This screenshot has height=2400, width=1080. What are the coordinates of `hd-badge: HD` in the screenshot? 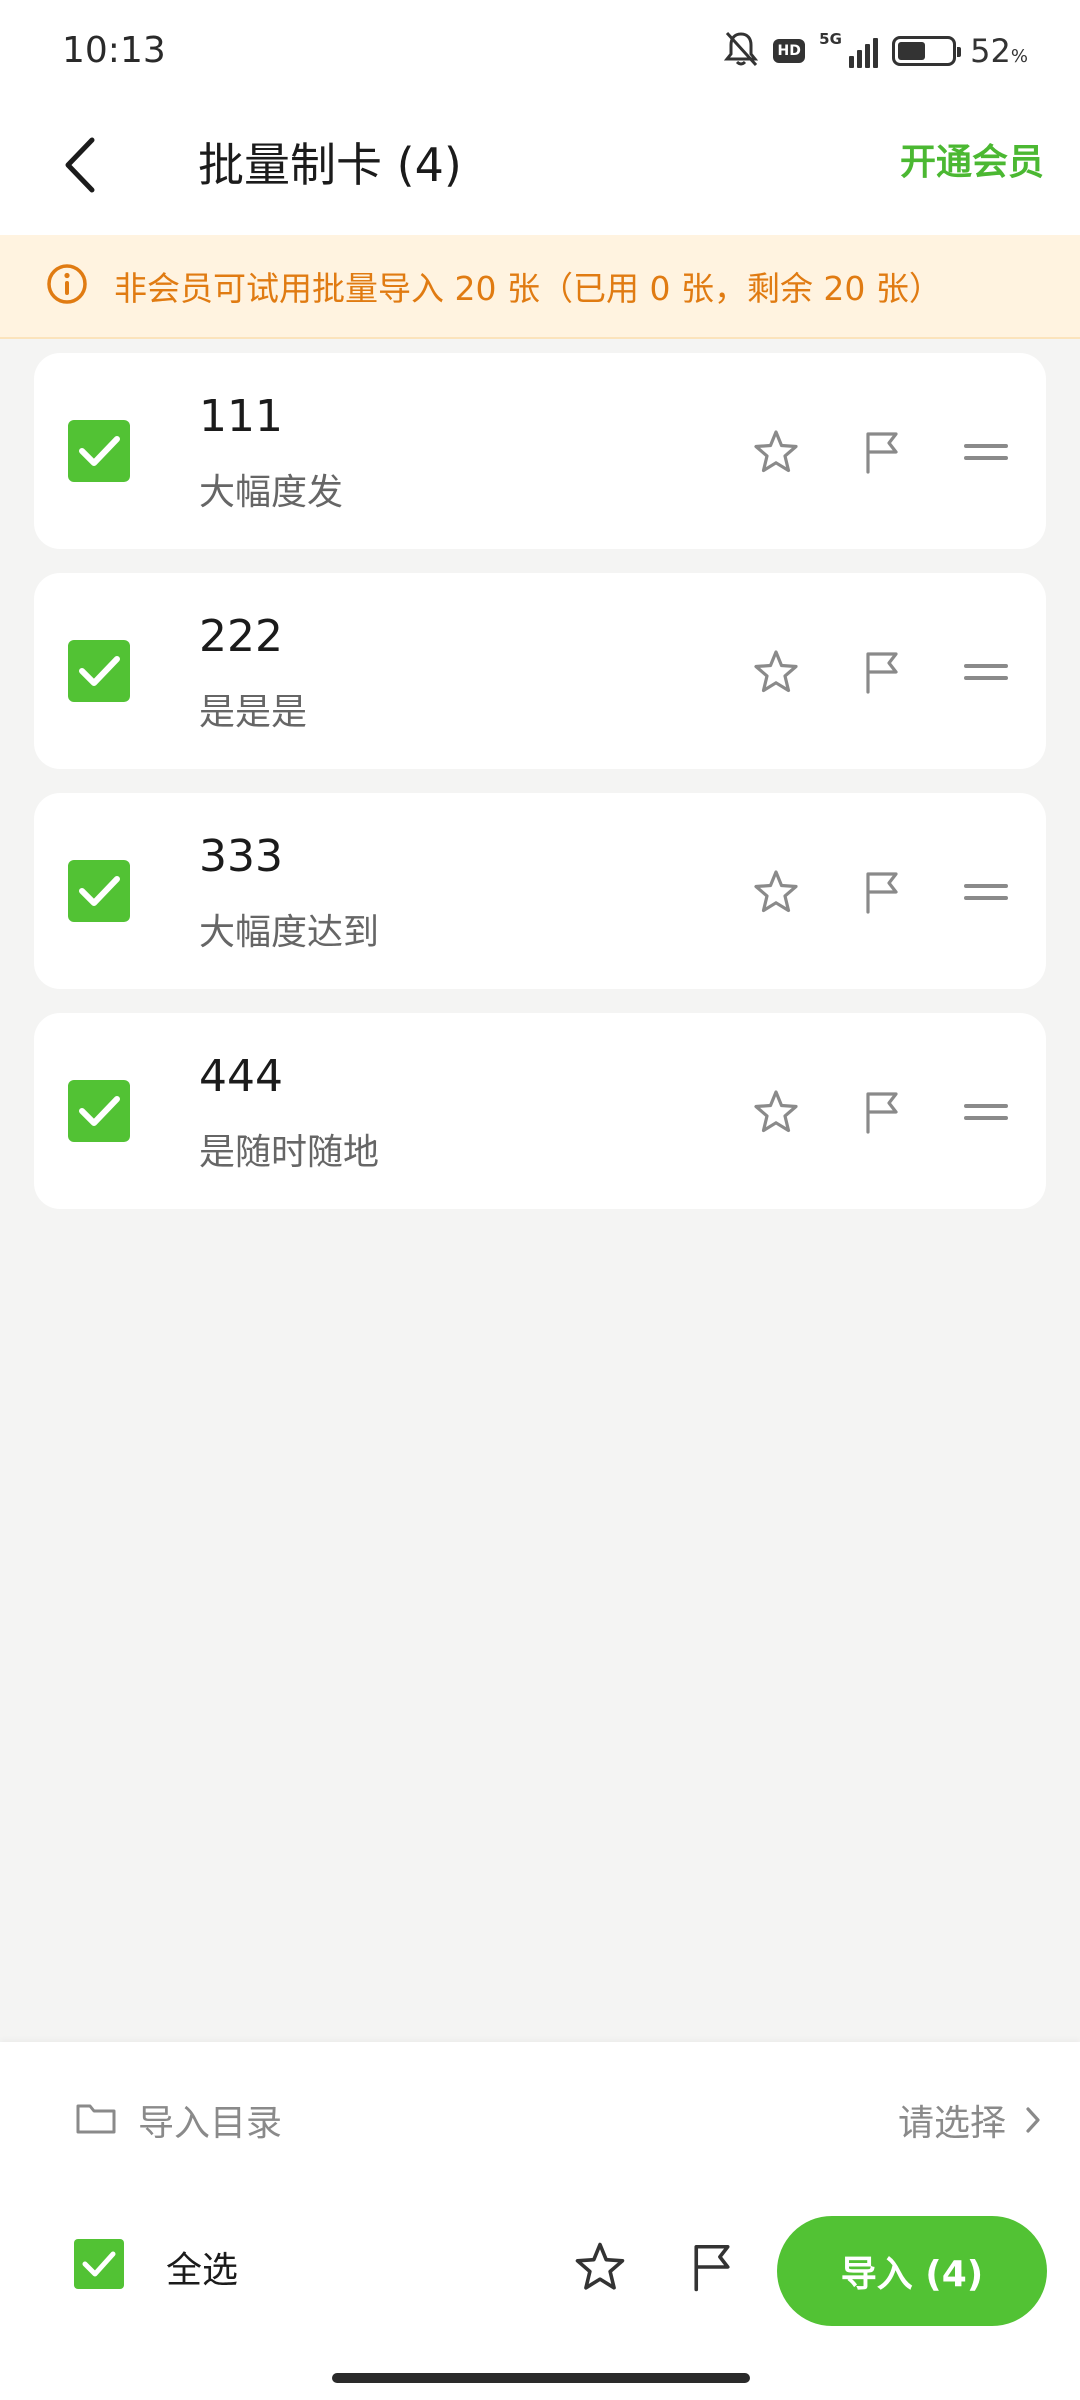 It's located at (789, 51).